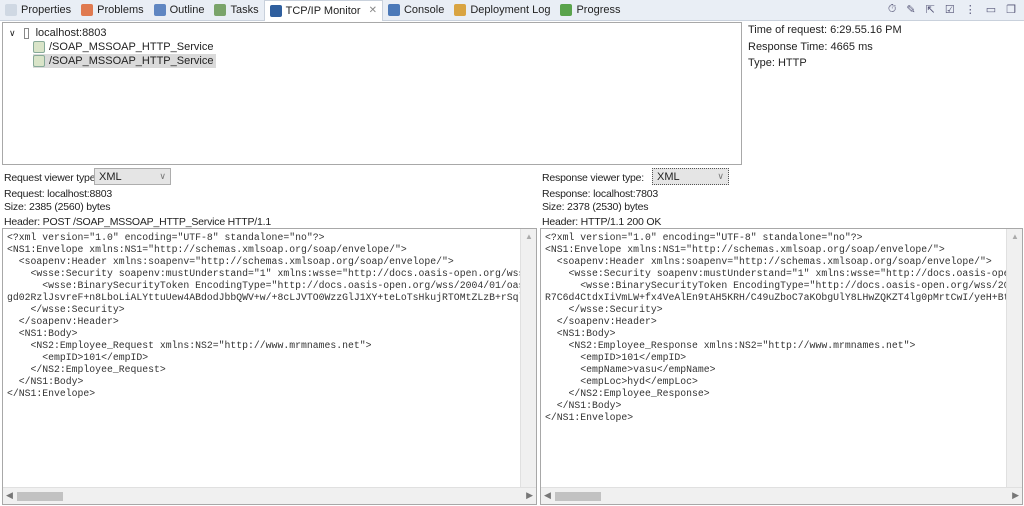 The height and width of the screenshot is (506, 1024). I want to click on time-of-request: Time of request: 6:29.55.16 PM, so click(825, 30).